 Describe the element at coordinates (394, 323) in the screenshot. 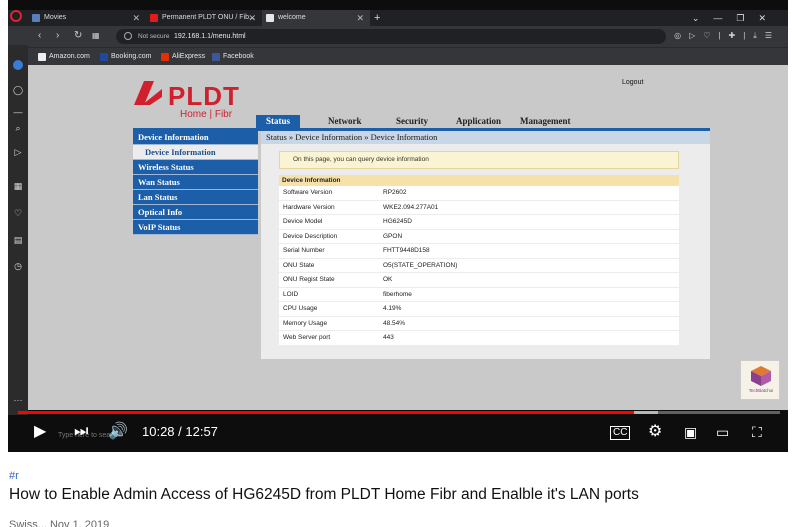

I see `row-value: 48.54%` at that location.